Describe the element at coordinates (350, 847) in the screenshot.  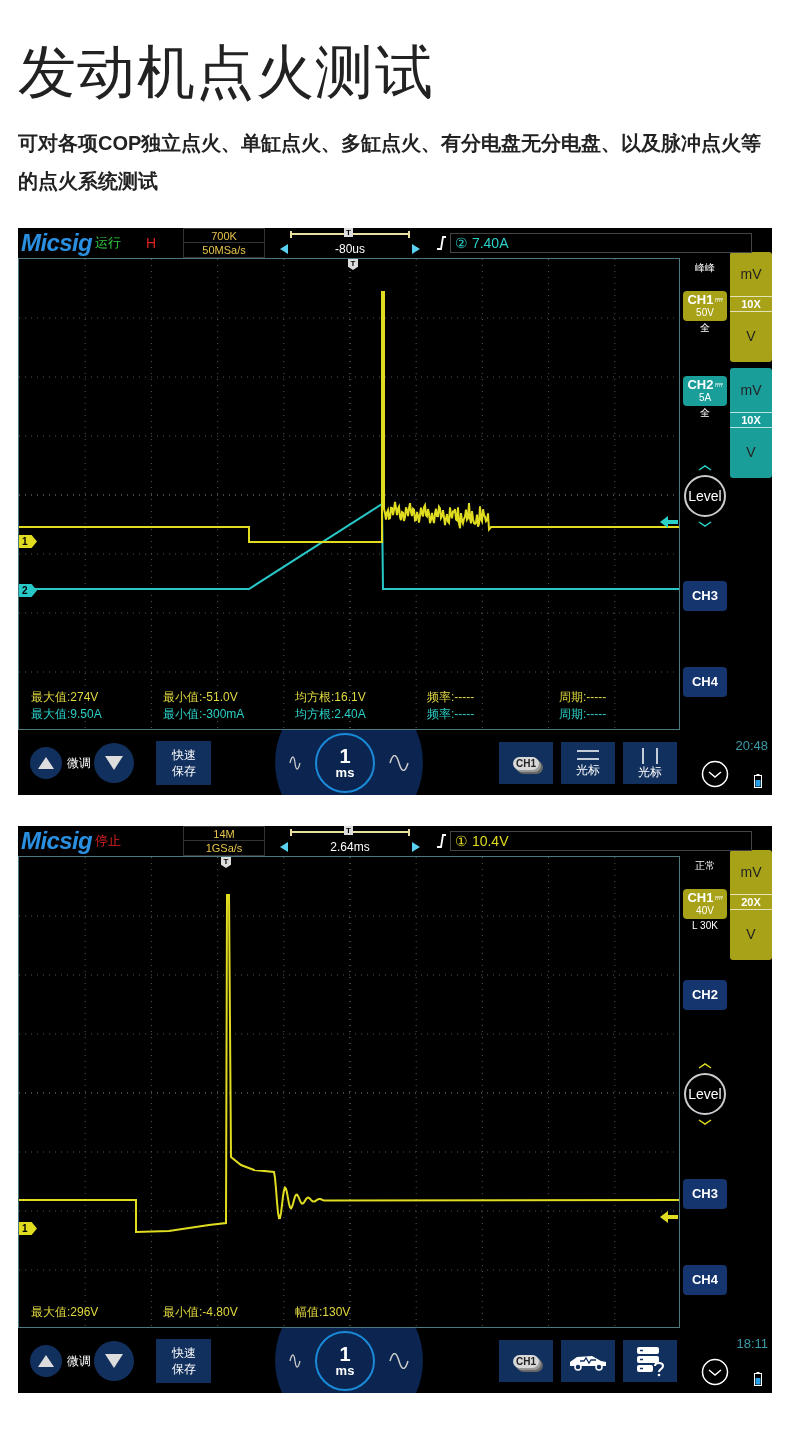
I see `time-offset: 2.64ms` at that location.